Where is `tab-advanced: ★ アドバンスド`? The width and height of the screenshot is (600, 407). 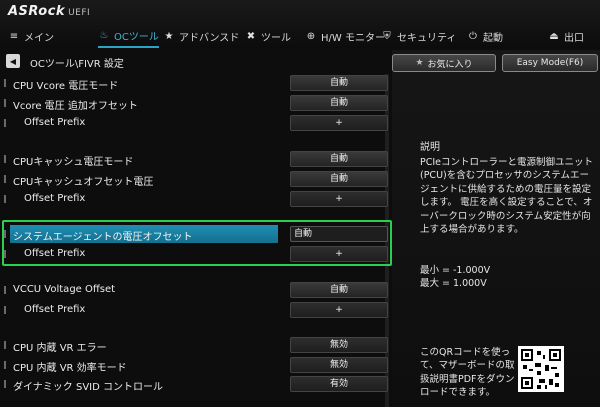
tab-advanced: ★ アドバンスド is located at coordinates (201, 36).